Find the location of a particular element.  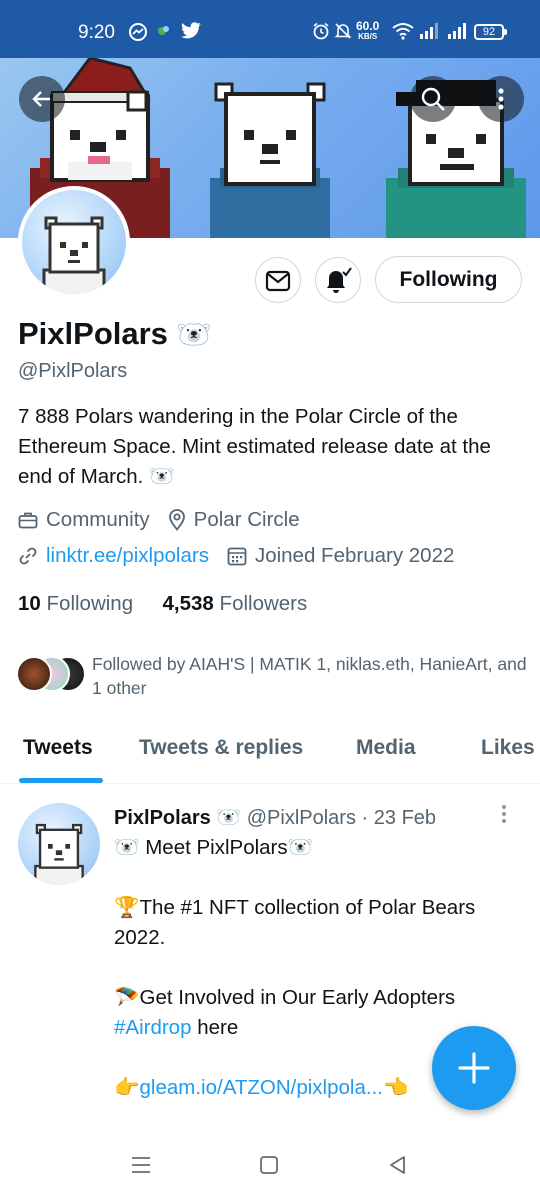

profile-name-text: PixlPolars is located at coordinates (93, 333).